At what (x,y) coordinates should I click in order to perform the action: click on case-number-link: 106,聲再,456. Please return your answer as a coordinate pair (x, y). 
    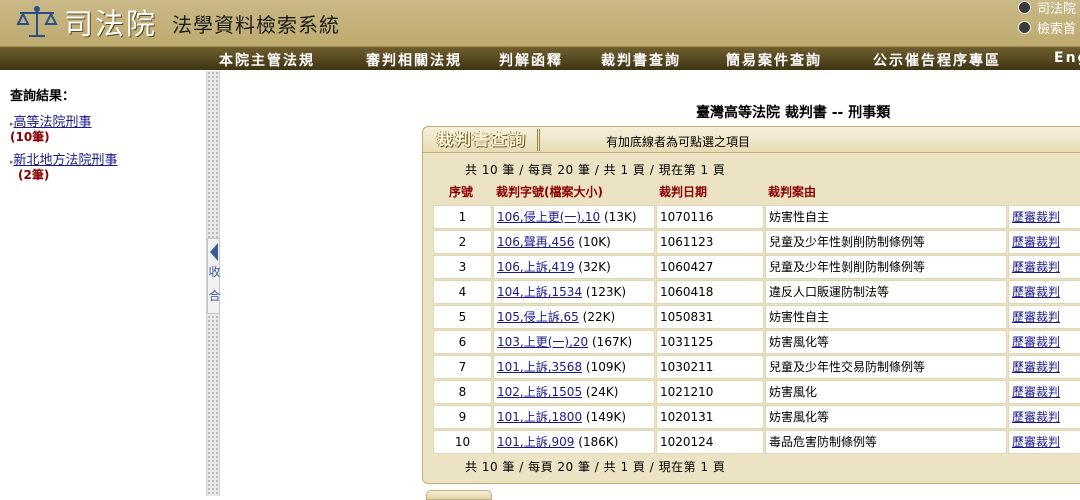
    Looking at the image, I should click on (535, 242).